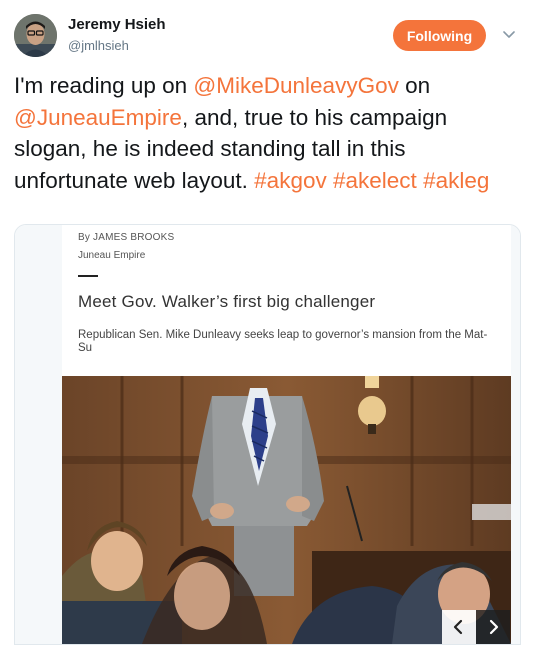 This screenshot has height=645, width=537. I want to click on divider, so click(88, 276).